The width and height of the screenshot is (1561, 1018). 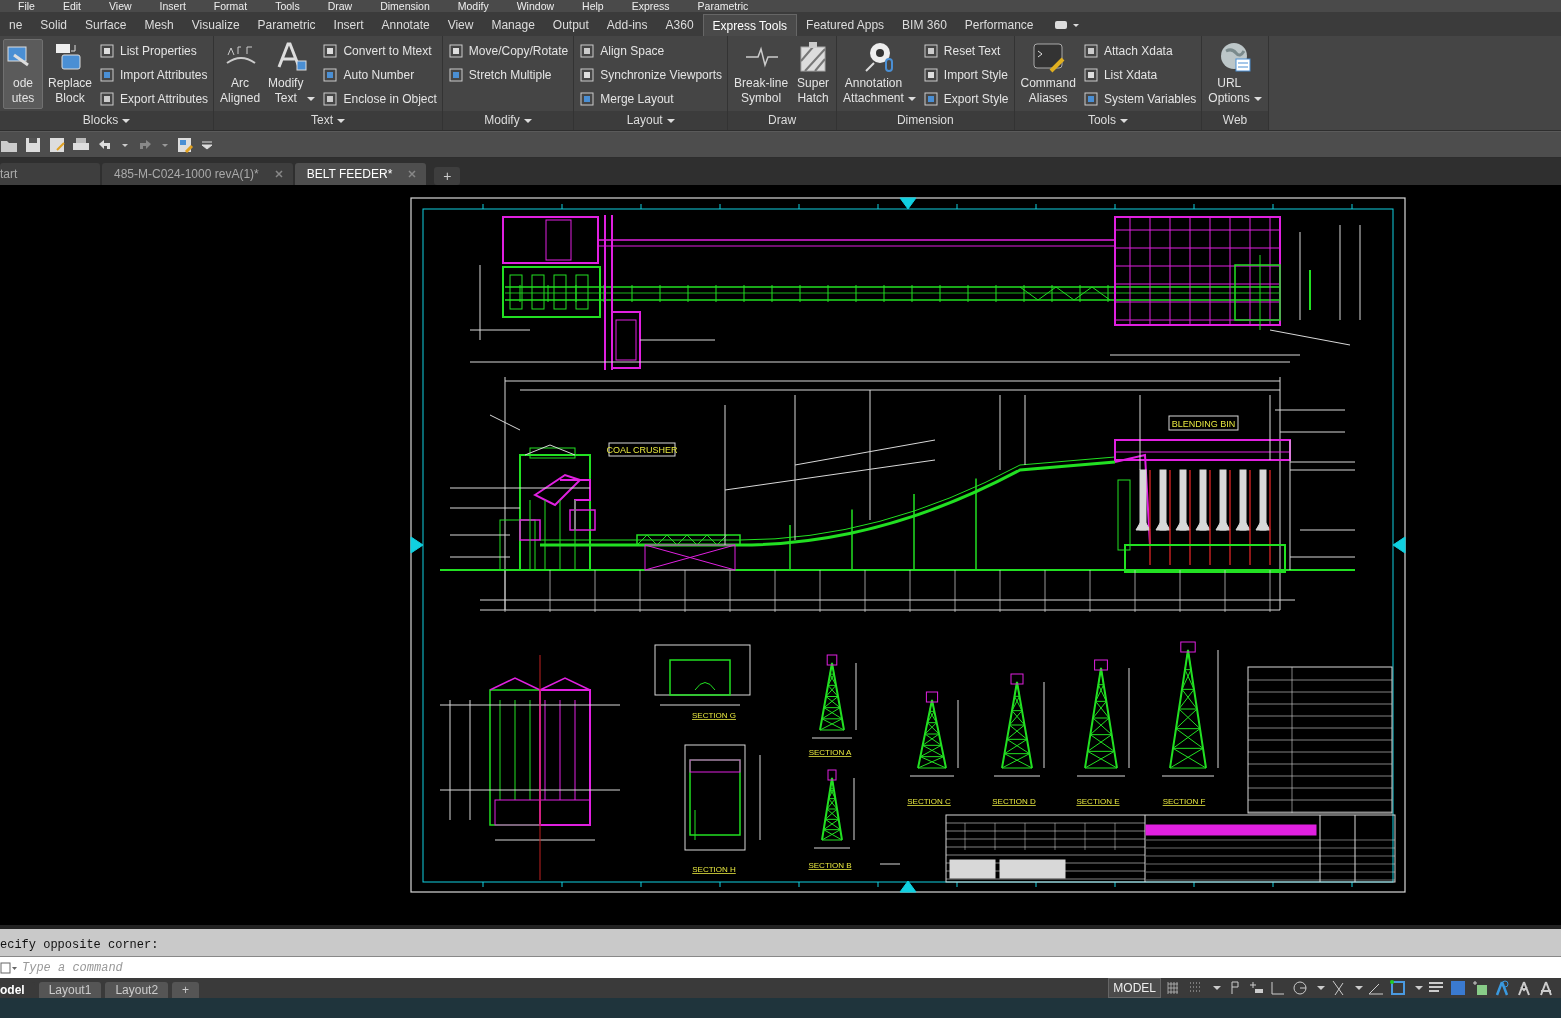 I want to click on ribbon-tab: Annotate, so click(x=405, y=25).